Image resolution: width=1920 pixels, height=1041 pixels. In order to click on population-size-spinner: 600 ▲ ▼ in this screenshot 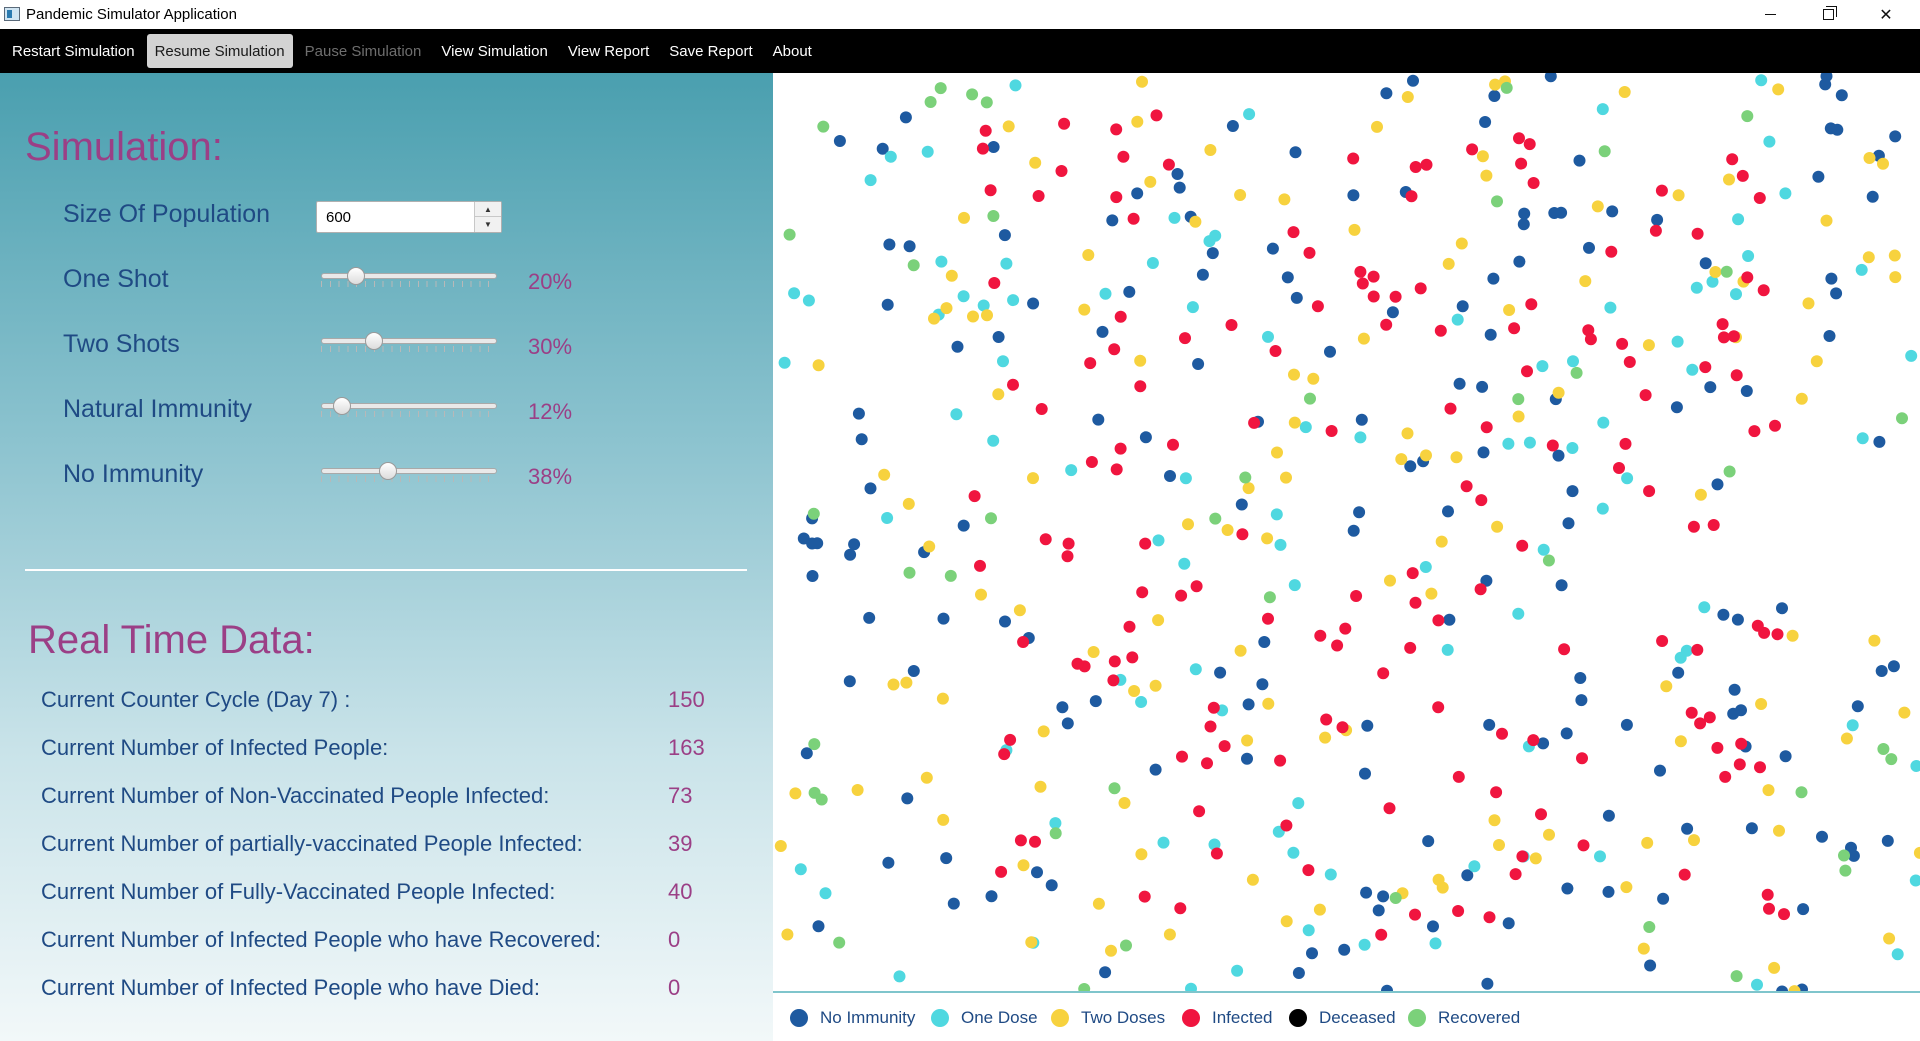, I will do `click(409, 217)`.